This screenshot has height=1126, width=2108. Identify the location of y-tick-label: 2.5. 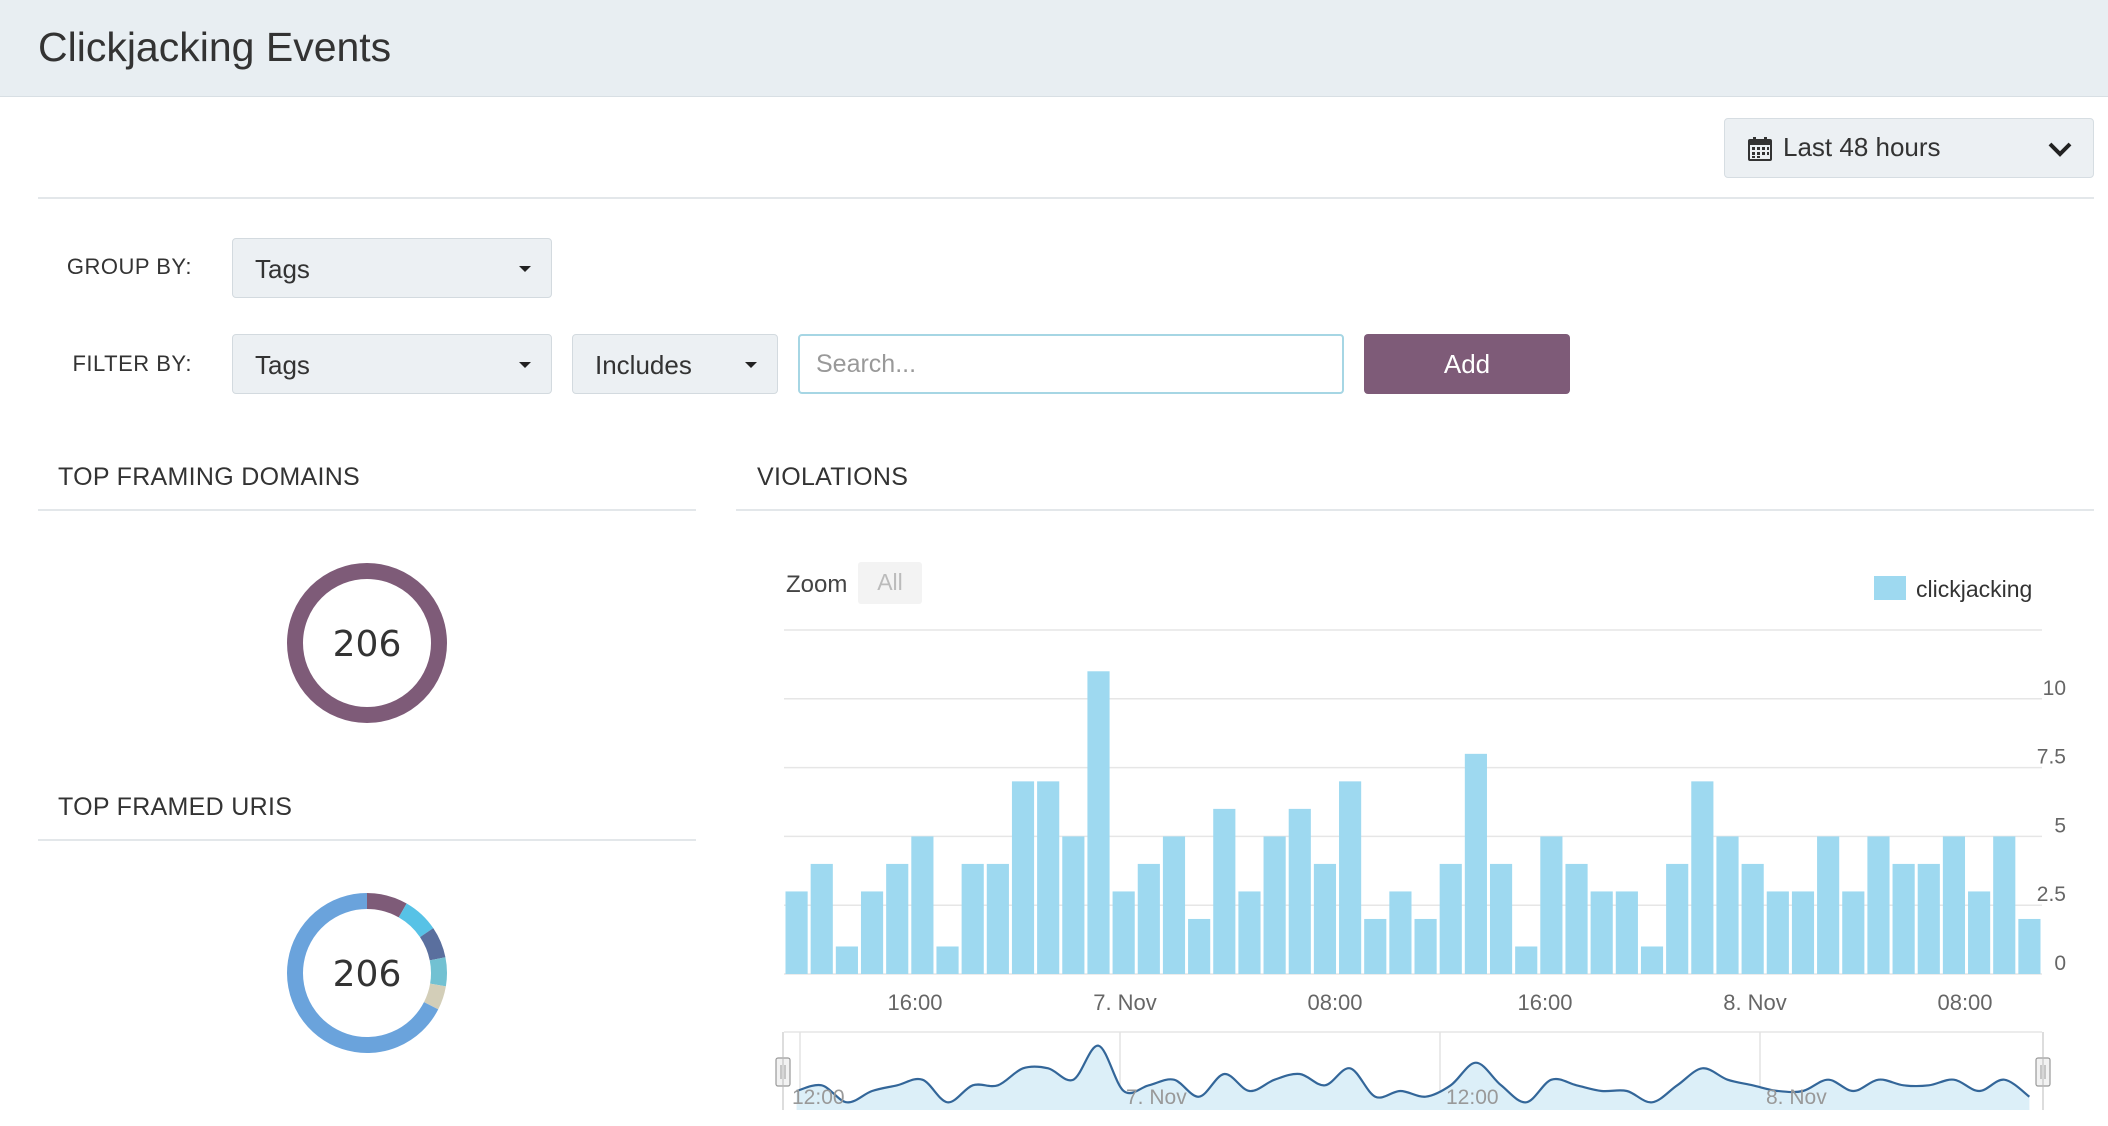
(2051, 894).